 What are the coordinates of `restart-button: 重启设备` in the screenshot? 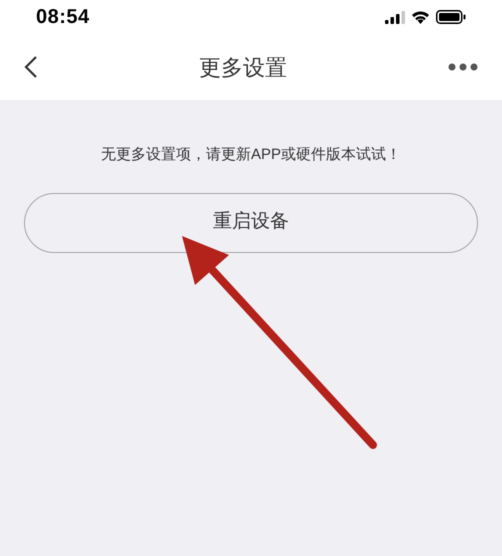 It's located at (251, 222).